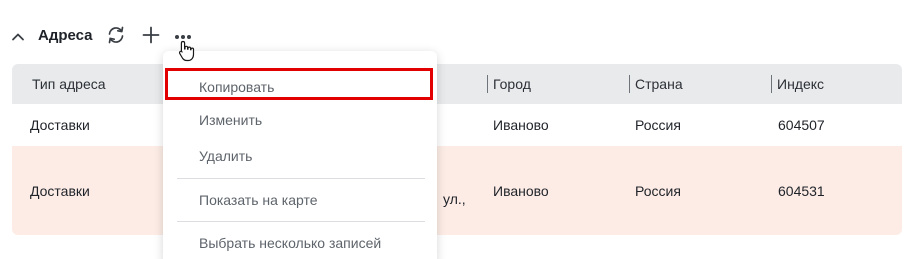  Describe the element at coordinates (801, 125) in the screenshot. I see `cell-index: 604507` at that location.